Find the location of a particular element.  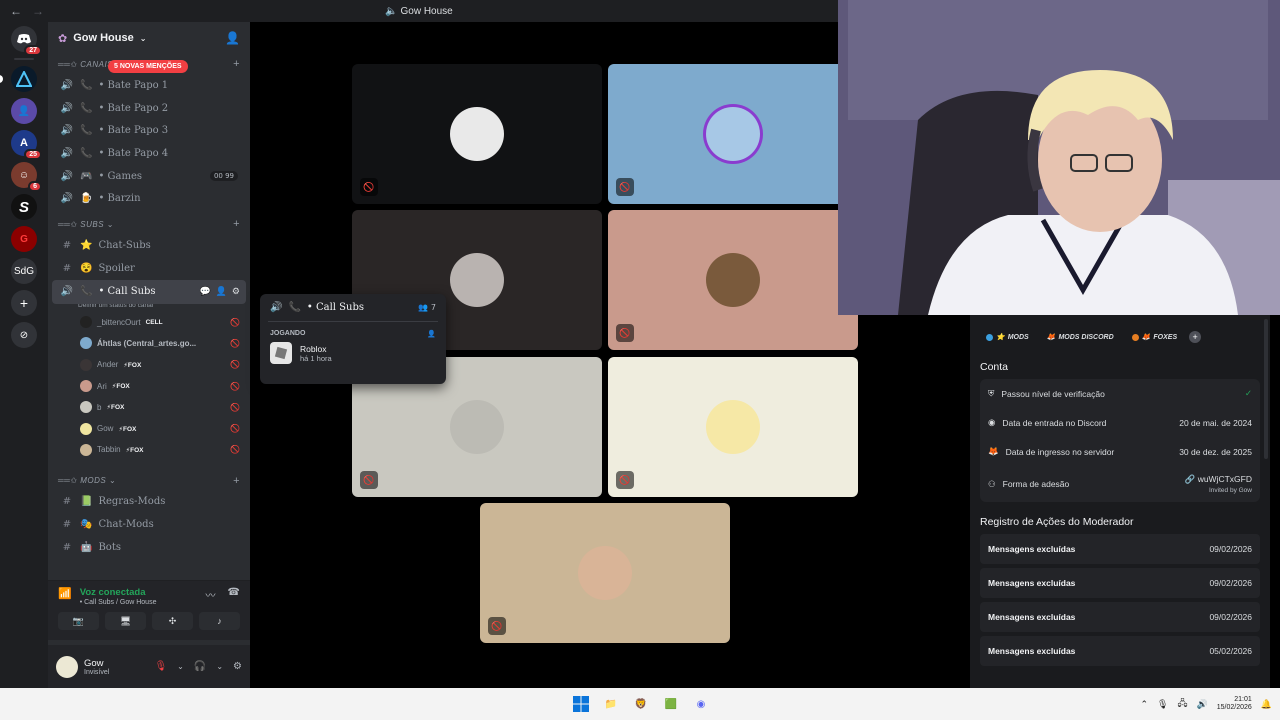

text-channel-chat-subs: # ⭐ Chat-Subs is located at coordinates (149, 245).